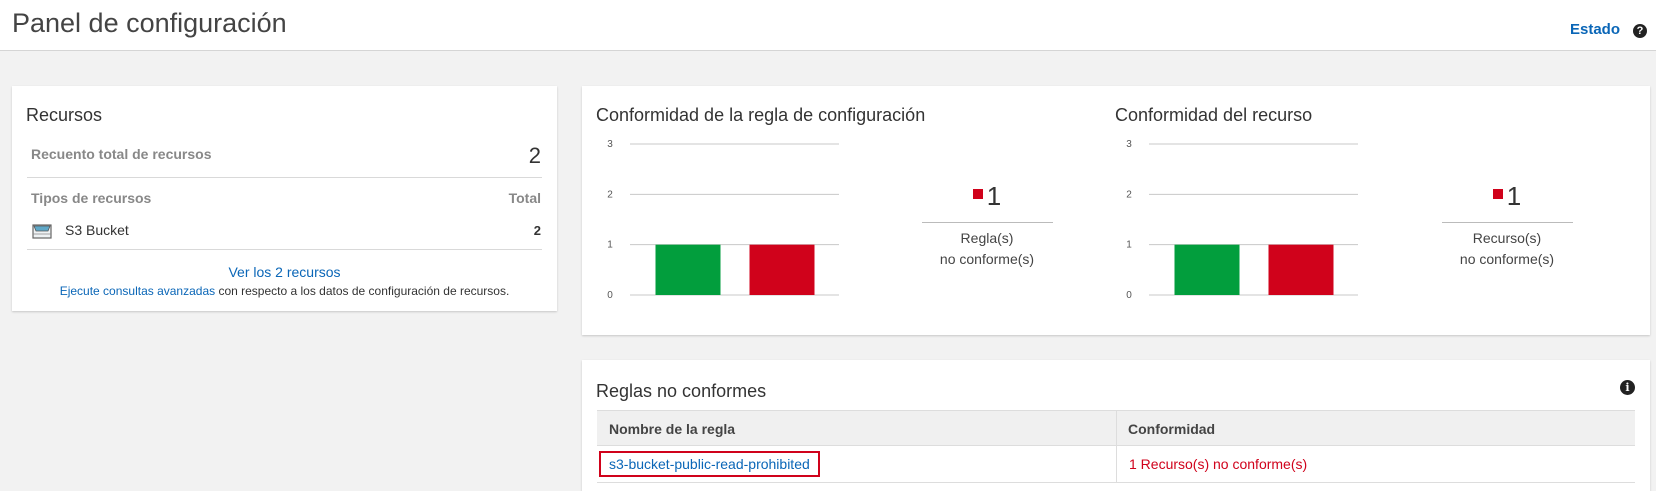 Image resolution: width=1656 pixels, height=491 pixels. Describe the element at coordinates (137, 291) in the screenshot. I see `advanced-query-link: Ejecute consultas avanzadas` at that location.